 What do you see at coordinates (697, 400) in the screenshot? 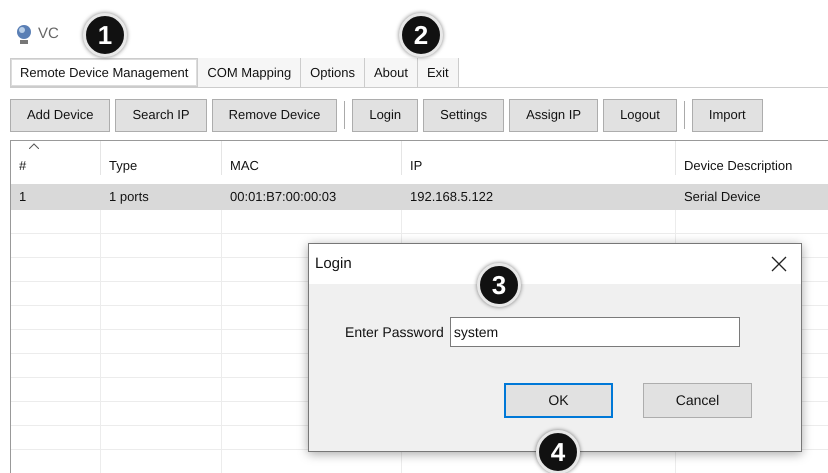
I see `dialog-button: Cancel` at bounding box center [697, 400].